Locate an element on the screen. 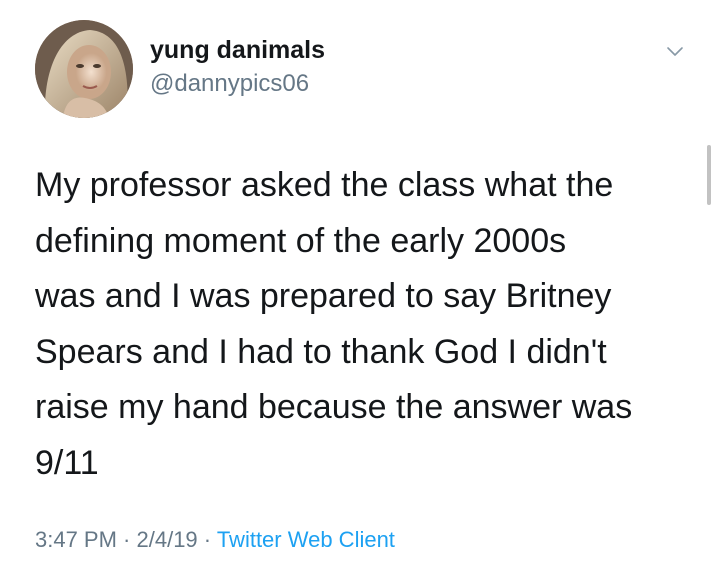 The width and height of the screenshot is (720, 580). tweet-time: 3:47 PM is located at coordinates (76, 539).